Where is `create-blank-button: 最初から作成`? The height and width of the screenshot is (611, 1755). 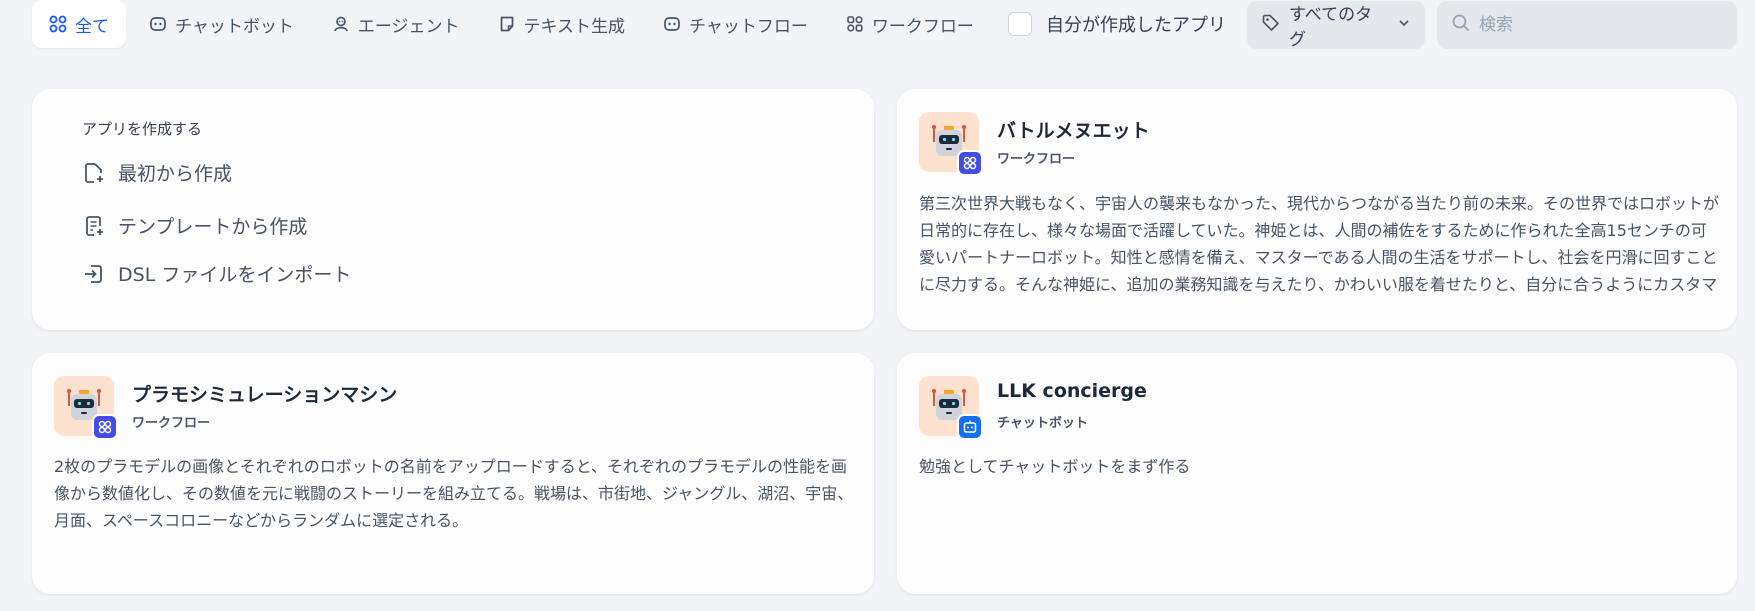
create-blank-button: 最初から作成 is located at coordinates (157, 172).